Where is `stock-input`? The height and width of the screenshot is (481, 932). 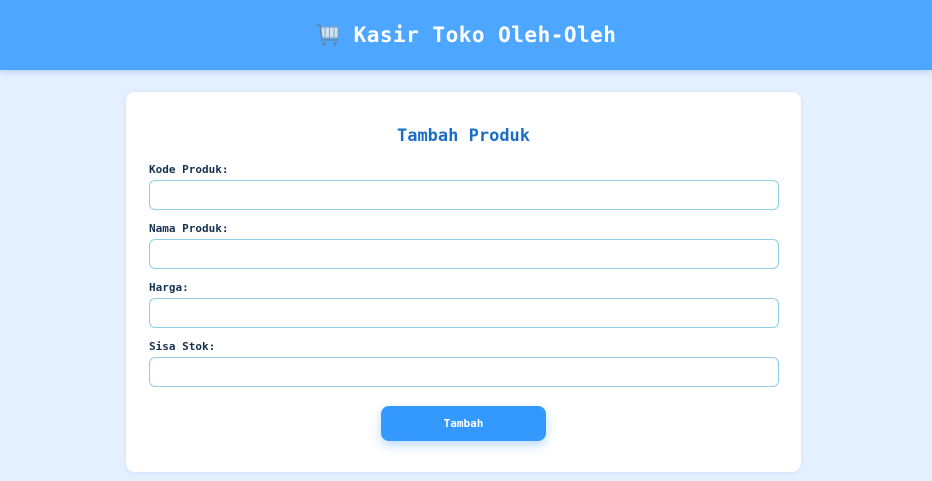 stock-input is located at coordinates (464, 372).